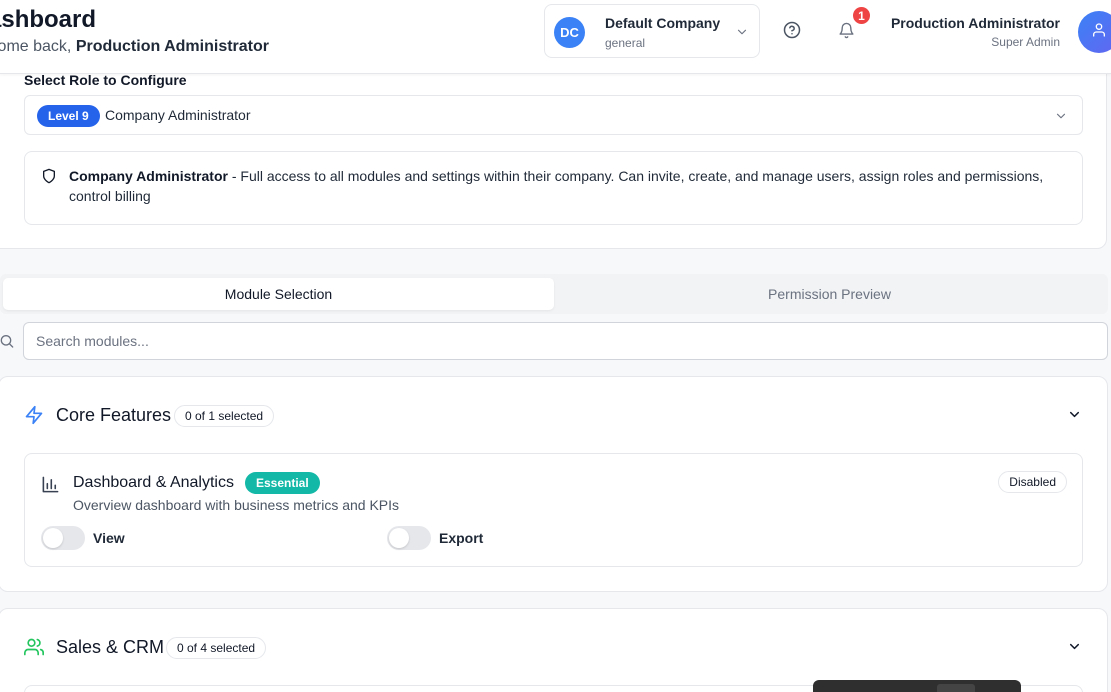  I want to click on tab-module-selection: Module Selection, so click(278, 294).